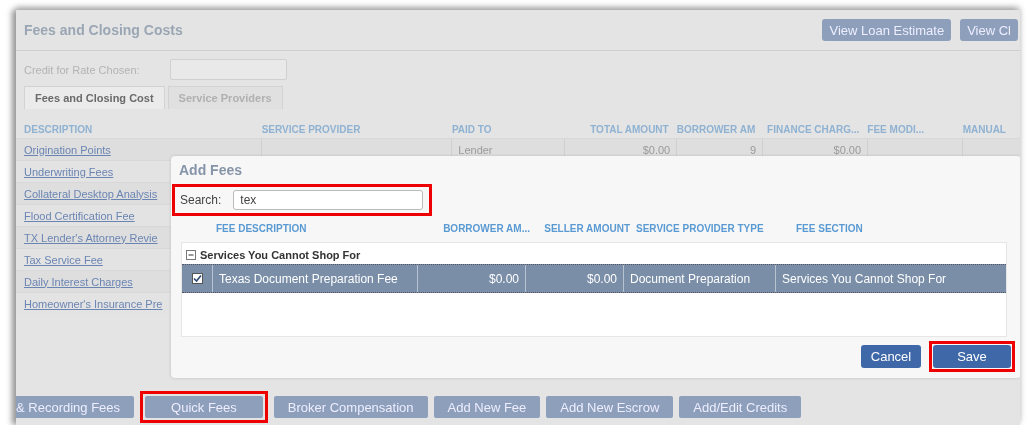  I want to click on page-title: Fees and Closing Costs, so click(103, 30).